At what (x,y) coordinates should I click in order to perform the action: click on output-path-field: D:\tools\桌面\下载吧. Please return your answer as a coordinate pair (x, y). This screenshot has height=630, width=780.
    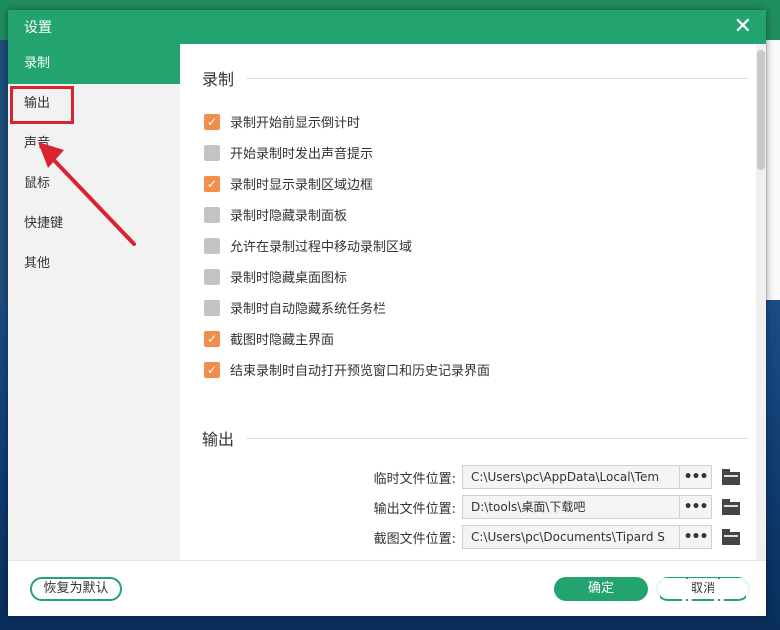
    Looking at the image, I should click on (571, 507).